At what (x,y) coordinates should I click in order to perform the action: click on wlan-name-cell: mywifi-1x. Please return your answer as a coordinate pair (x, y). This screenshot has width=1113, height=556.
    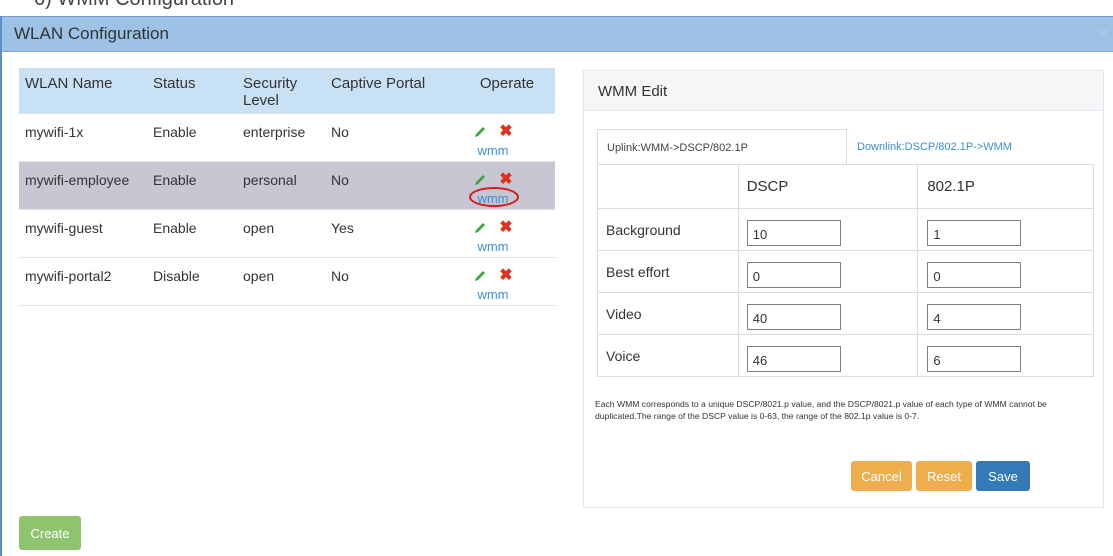
    Looking at the image, I should click on (83, 136).